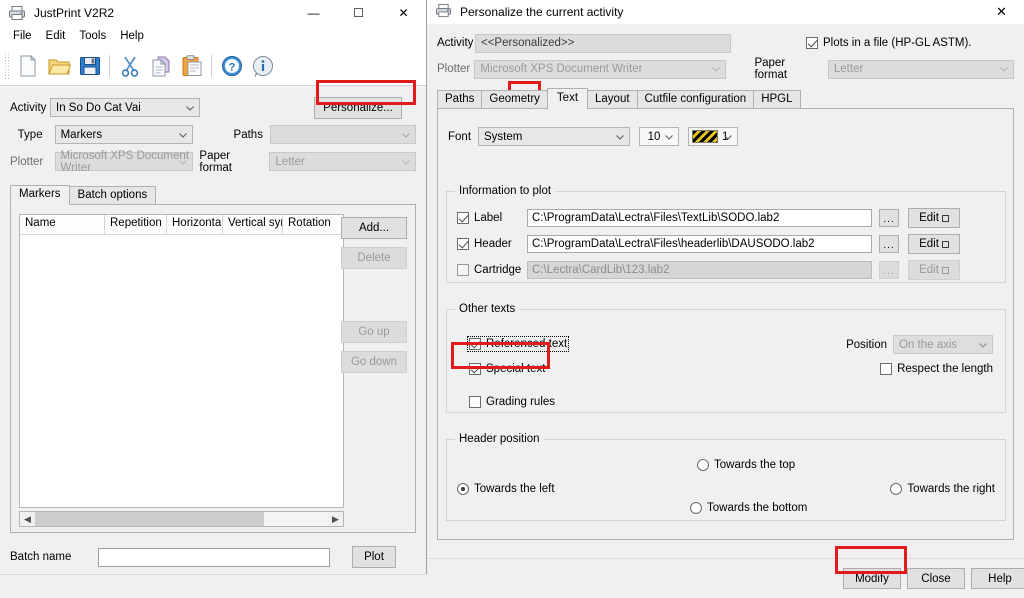 The height and width of the screenshot is (598, 1024). What do you see at coordinates (460, 136) in the screenshot?
I see `font-label: Font` at bounding box center [460, 136].